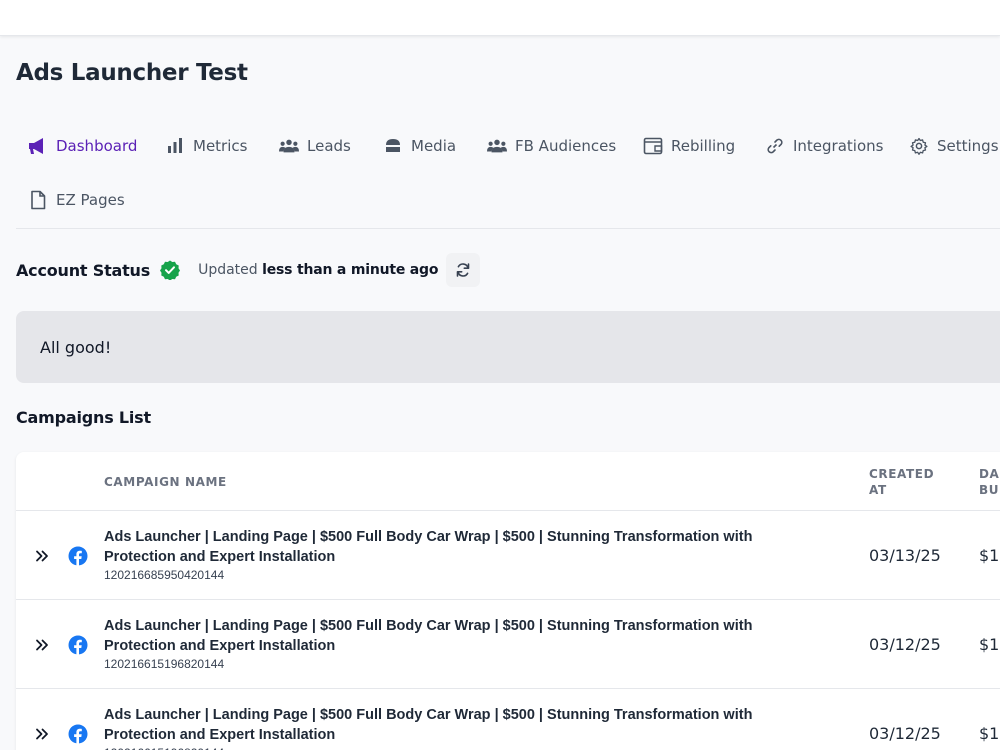 The height and width of the screenshot is (750, 1000). What do you see at coordinates (97, 146) in the screenshot?
I see `tab-label: Dashboard` at bounding box center [97, 146].